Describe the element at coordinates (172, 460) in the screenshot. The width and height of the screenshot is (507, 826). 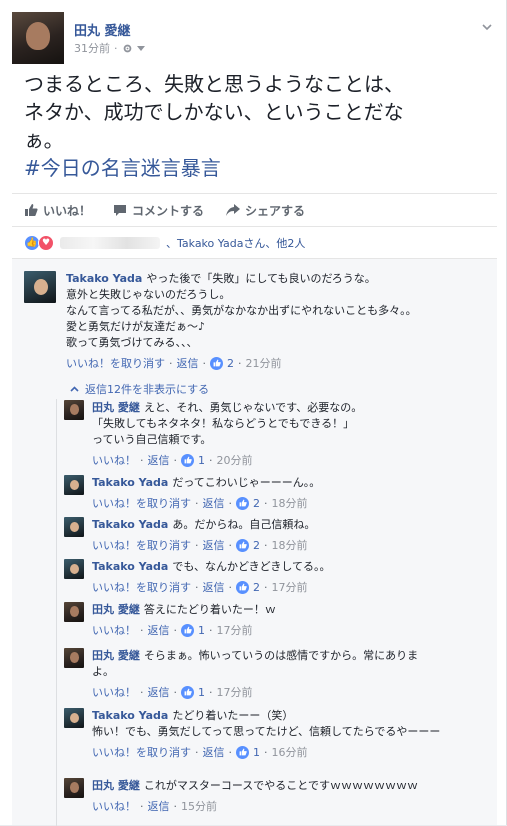
I see `reply-meta: いいね！ · 返信 · 1 · 20分前` at that location.